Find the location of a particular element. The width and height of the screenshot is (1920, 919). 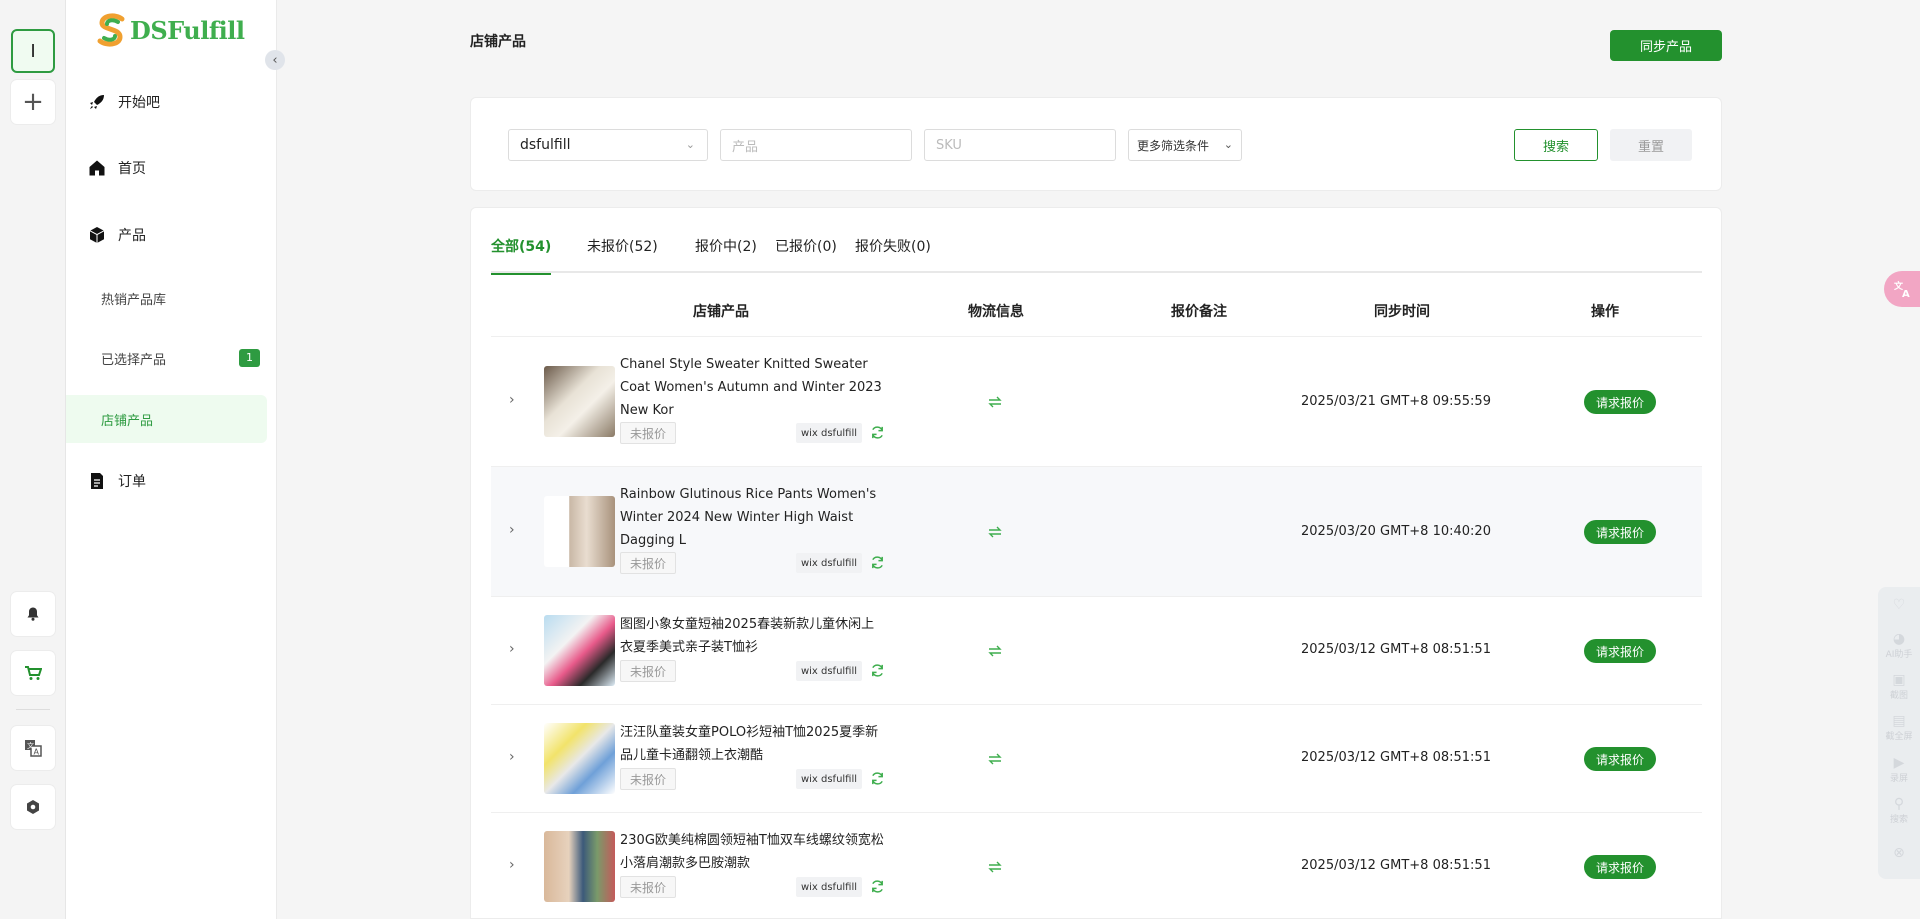

product-title: 230G欧美纯棉圆领短袖T恤双车线螺纹领宽松小落肩潮款多巴胺潮款 is located at coordinates (753, 852).